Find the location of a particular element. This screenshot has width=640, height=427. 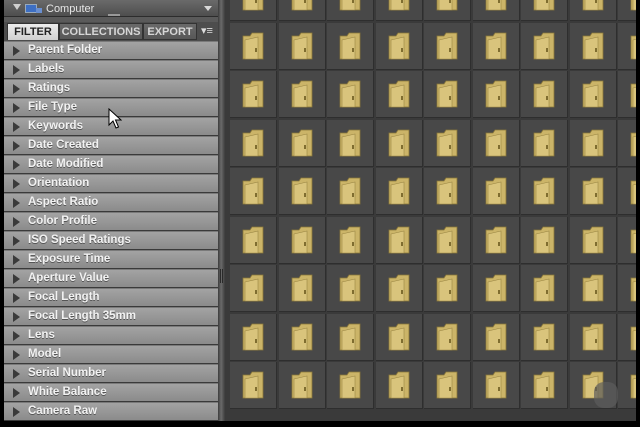

panel-menu-icon: ▾≡ is located at coordinates (207, 31).